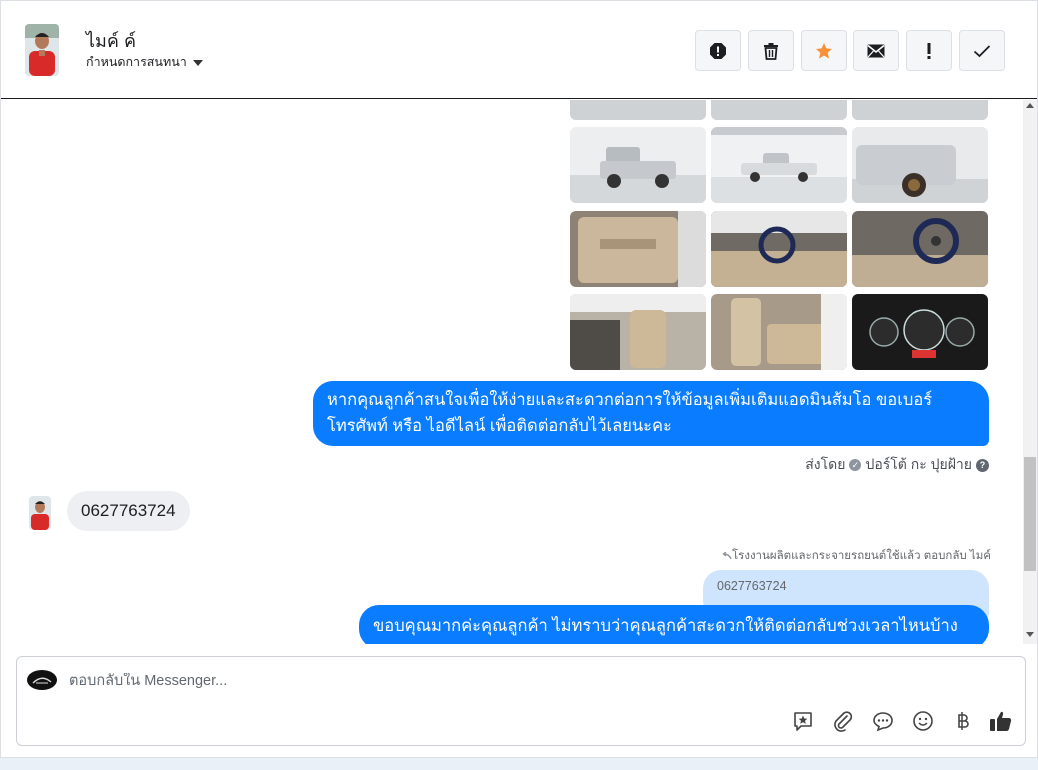  What do you see at coordinates (923, 721) in the screenshot?
I see `emoji-icon` at bounding box center [923, 721].